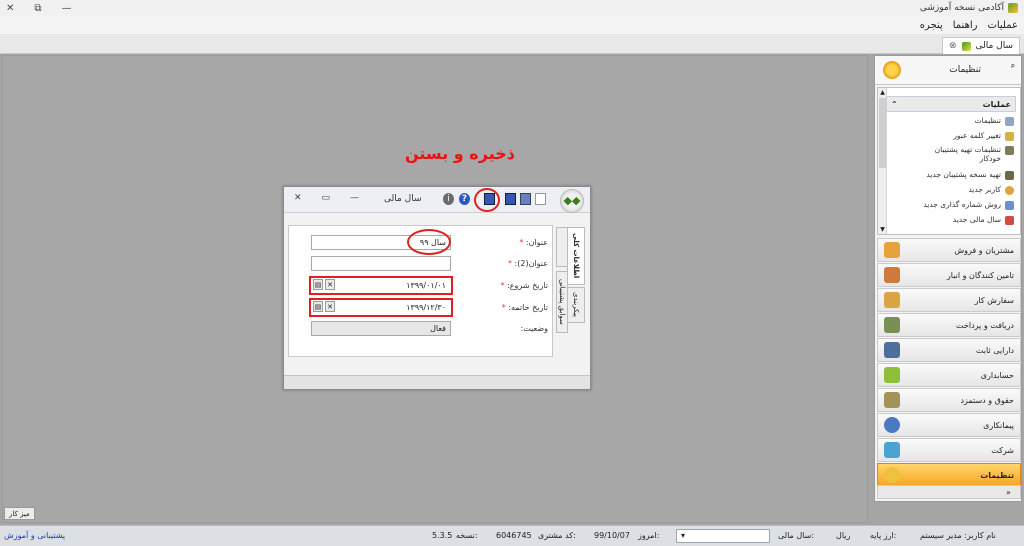  What do you see at coordinates (949, 375) in the screenshot?
I see `nav-accounting: حسابداری` at bounding box center [949, 375].